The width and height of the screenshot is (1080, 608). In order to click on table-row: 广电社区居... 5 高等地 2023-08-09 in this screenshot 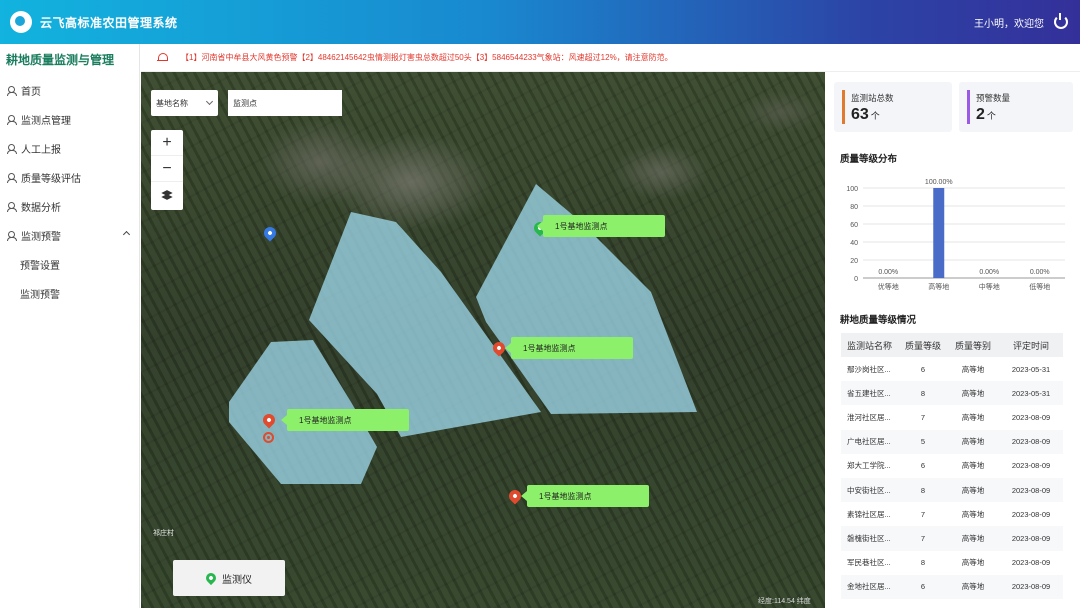, I will do `click(952, 441)`.